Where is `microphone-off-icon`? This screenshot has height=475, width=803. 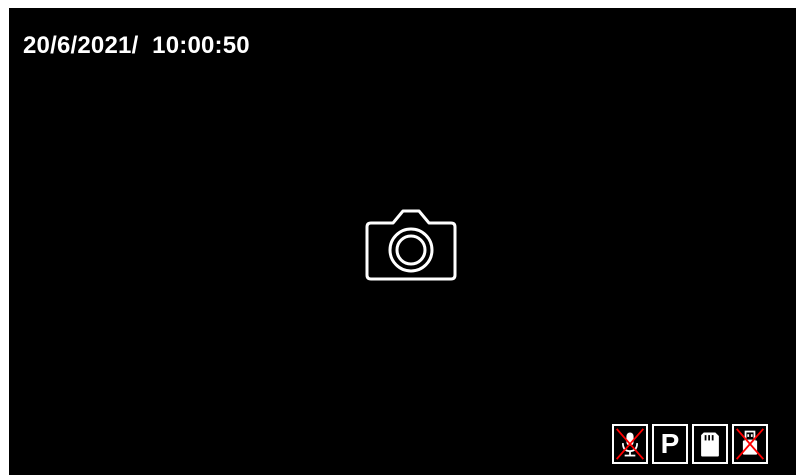
microphone-off-icon is located at coordinates (630, 444).